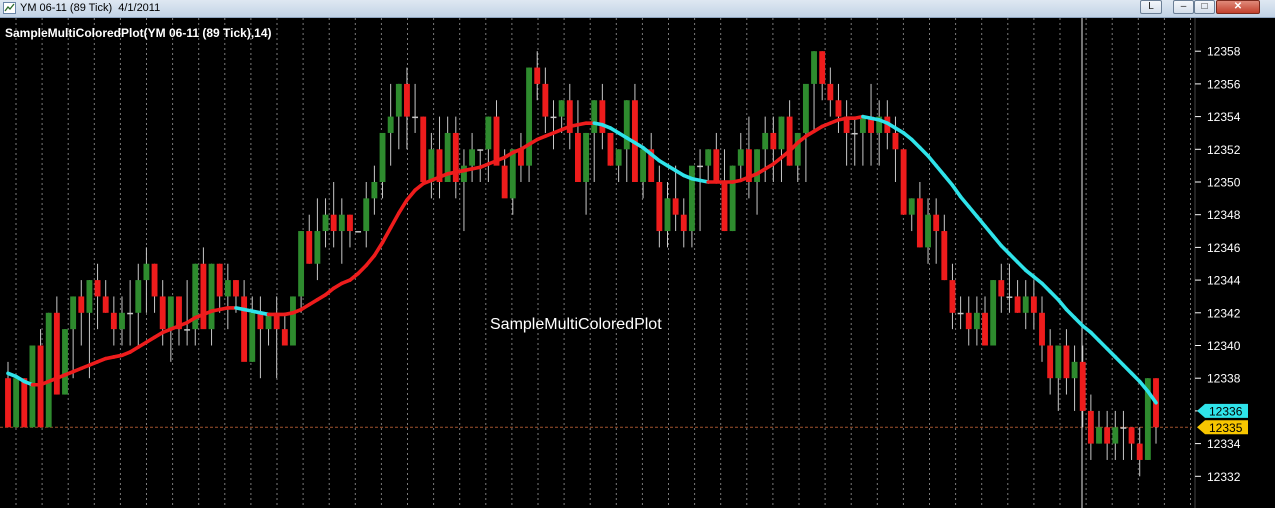 This screenshot has height=508, width=1275. Describe the element at coordinates (1224, 346) in the screenshot. I see `y-tick-label: 12340` at that location.